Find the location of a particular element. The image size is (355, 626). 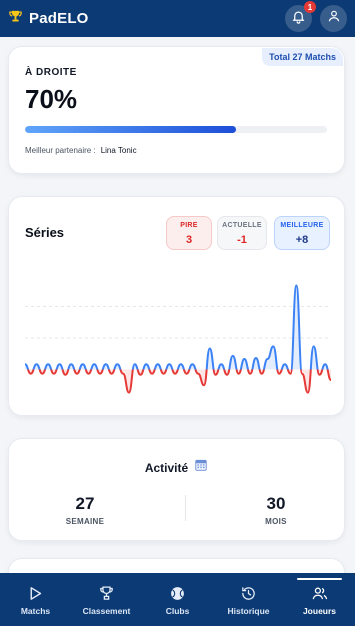

positive-series-line is located at coordinates (176, 327).